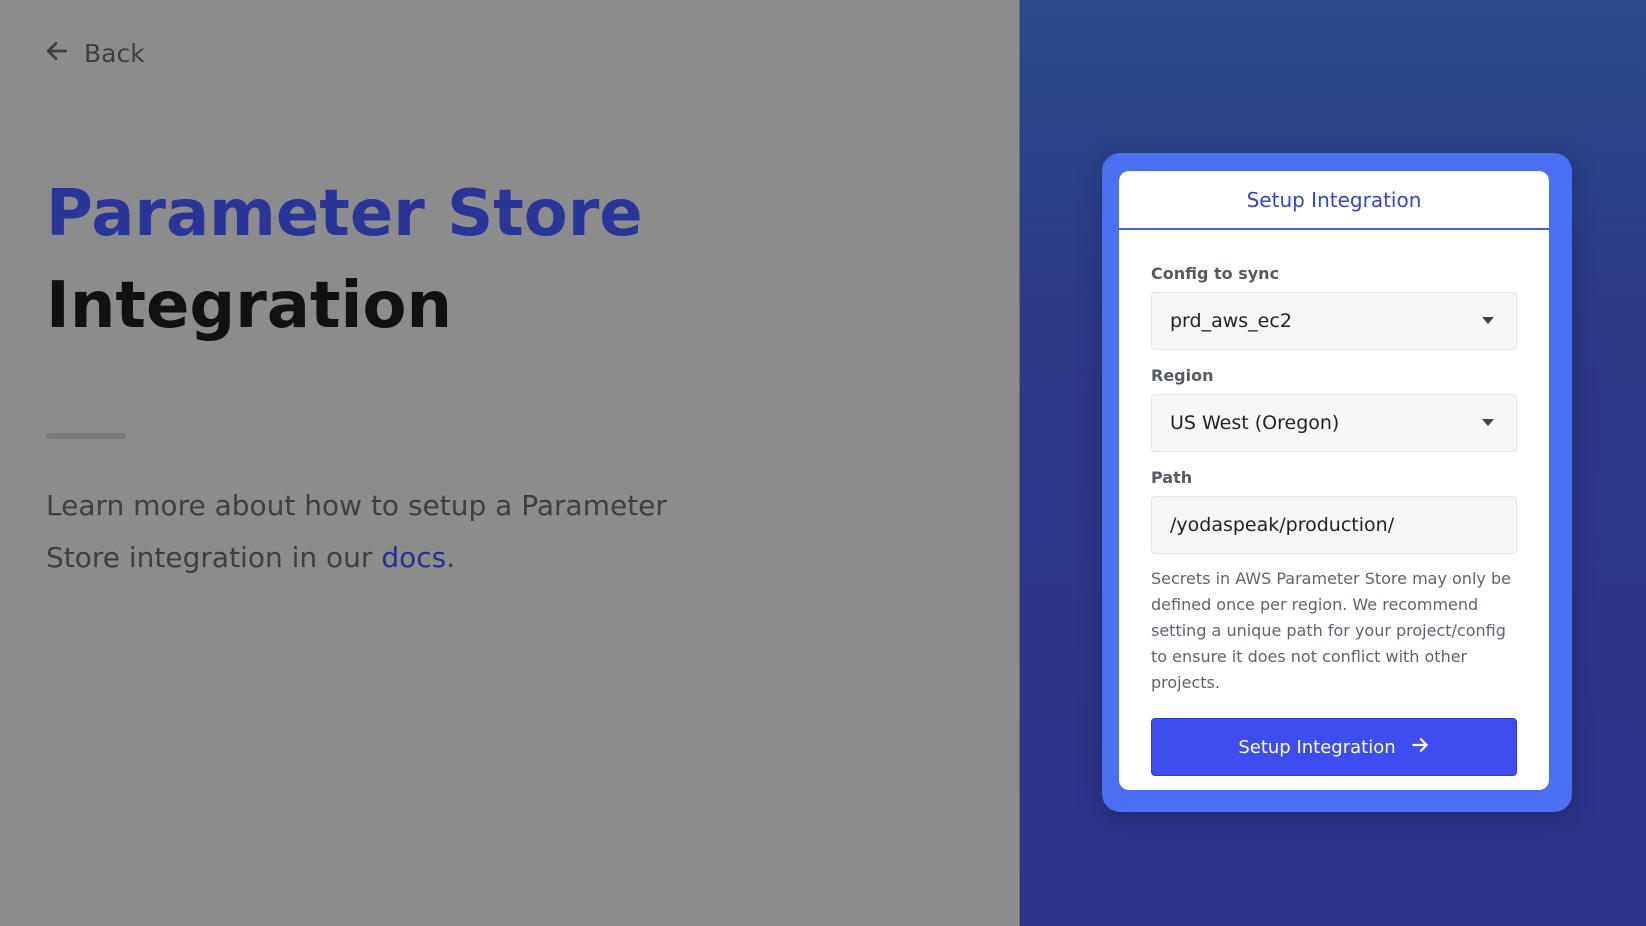 The image size is (1646, 926). I want to click on card-title: Setup Integration, so click(1334, 199).